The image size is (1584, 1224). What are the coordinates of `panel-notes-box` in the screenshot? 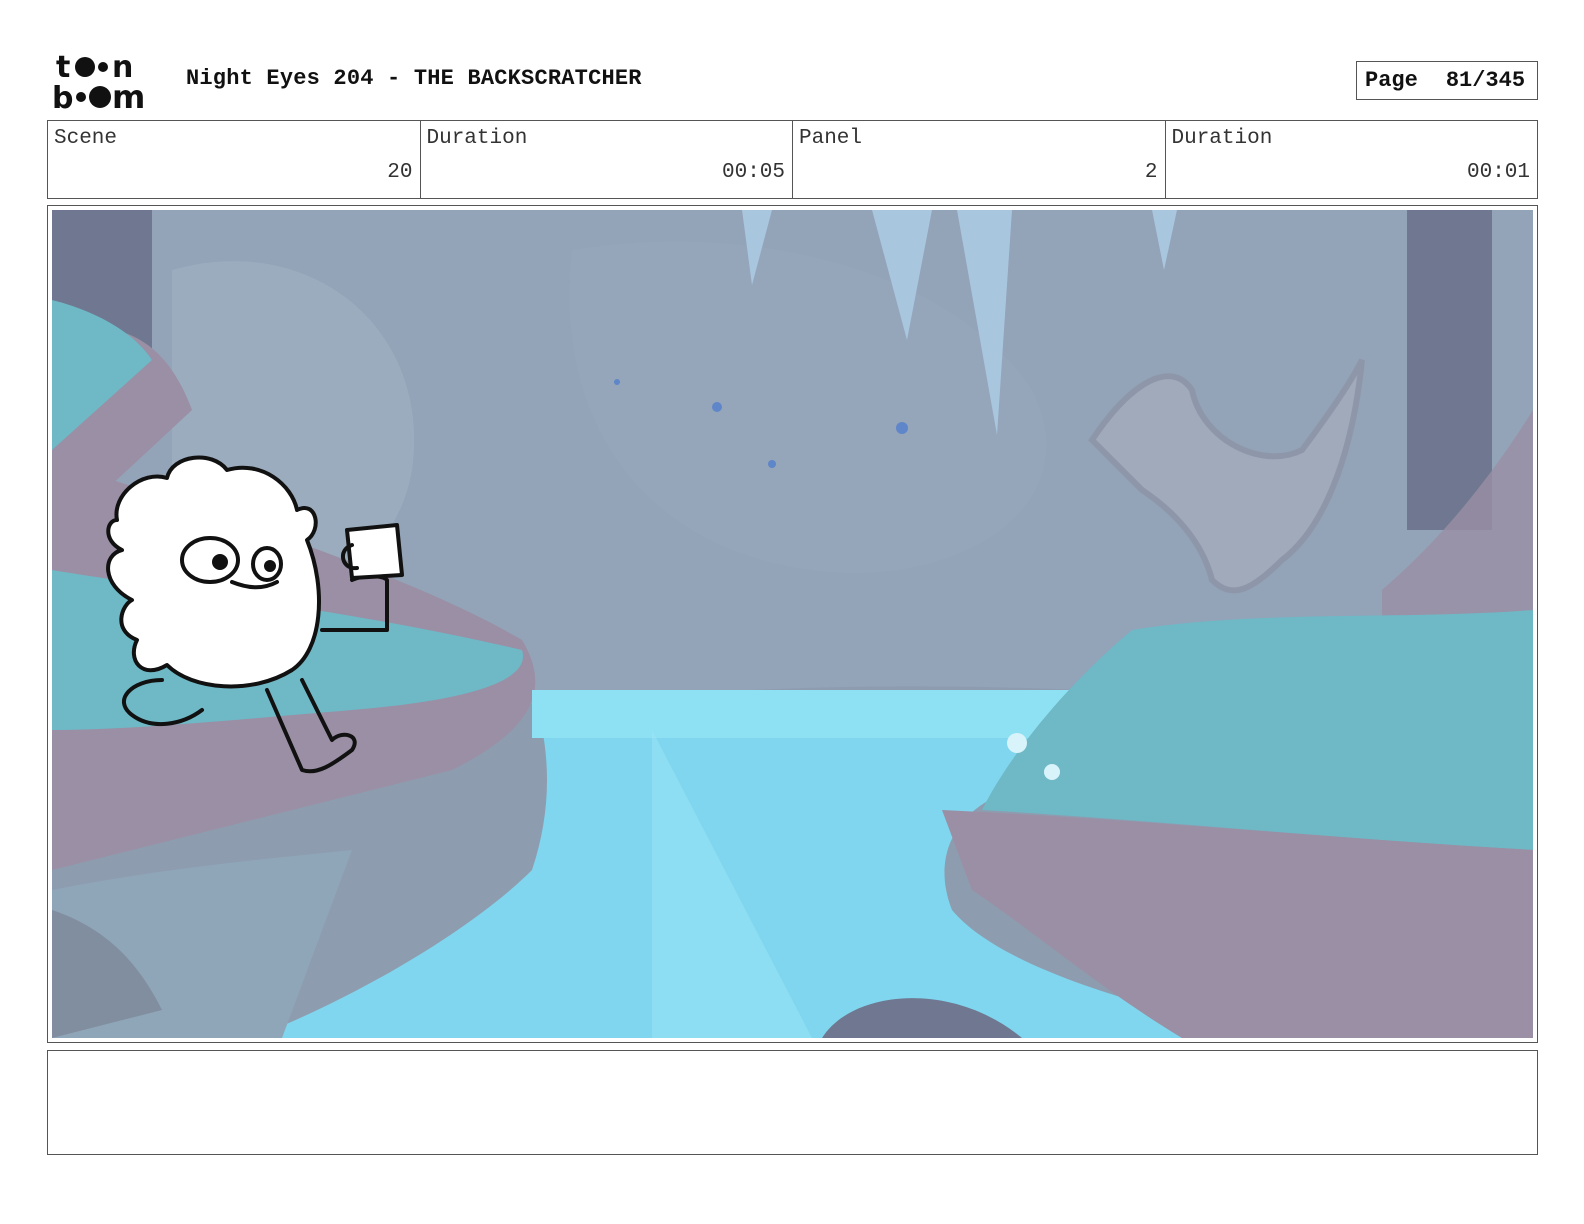 It's located at (792, 1102).